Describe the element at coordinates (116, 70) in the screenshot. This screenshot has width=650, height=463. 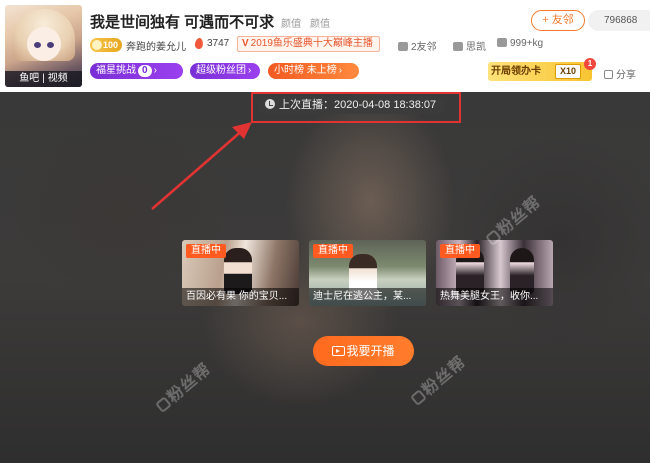
I see `star-challenge-label: 福星挑战` at that location.